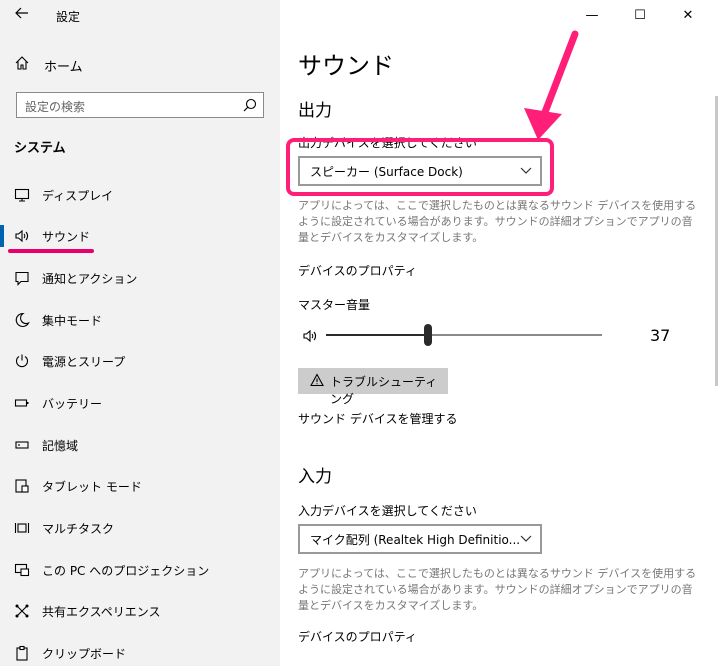 Image resolution: width=720 pixels, height=666 pixels. Describe the element at coordinates (428, 335) in the screenshot. I see `slider-thumb` at that location.